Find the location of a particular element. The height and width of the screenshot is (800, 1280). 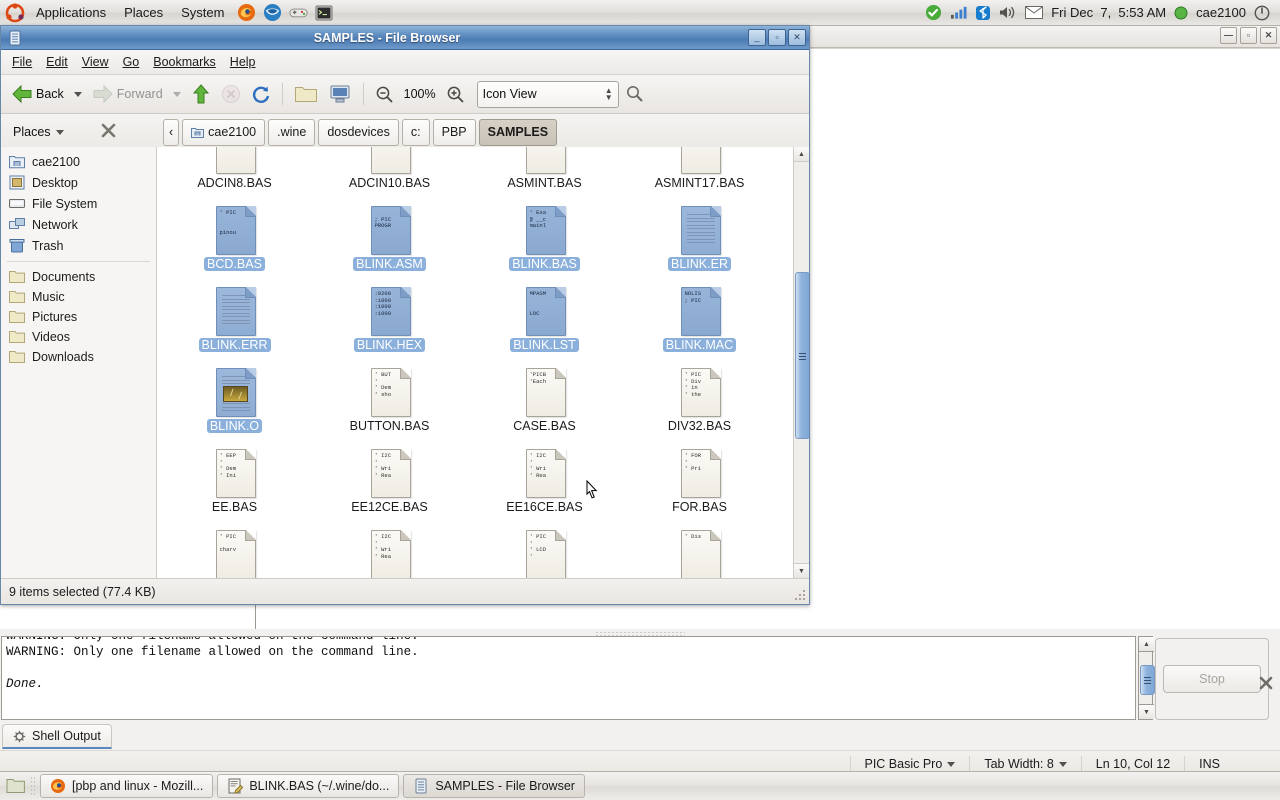

file-item: ' DisLOGIC.BAS is located at coordinates (699, 546).